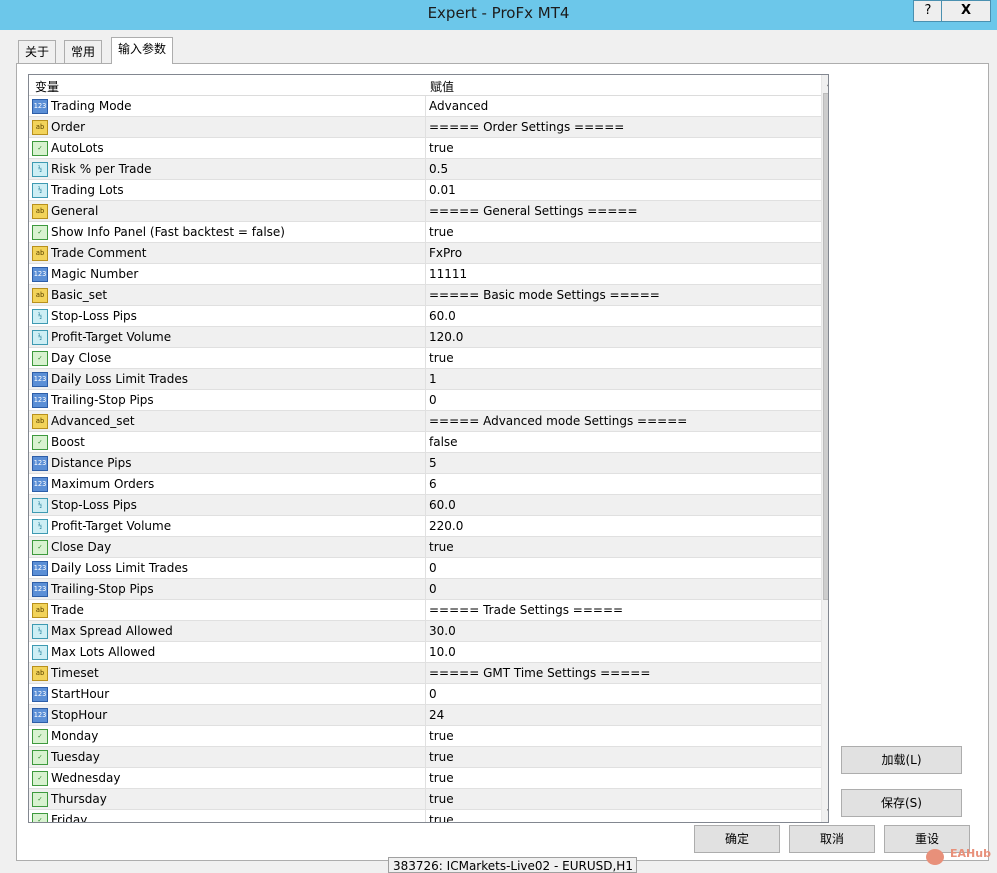 The width and height of the screenshot is (997, 873). Describe the element at coordinates (425, 547) in the screenshot. I see `table-row: ✓ Close Day true` at that location.